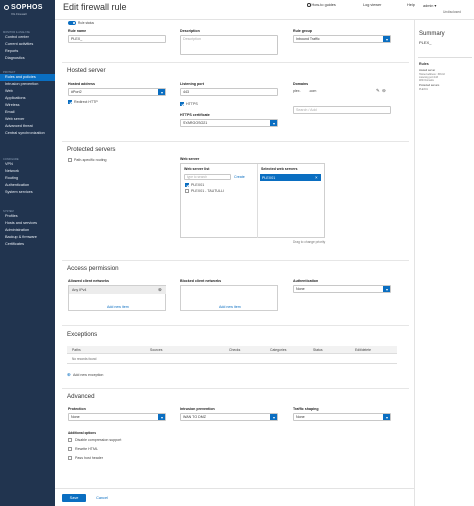 The width and height of the screenshot is (474, 506). Describe the element at coordinates (29, 164) in the screenshot. I see `sidebar-item-vpn: VPN` at that location.